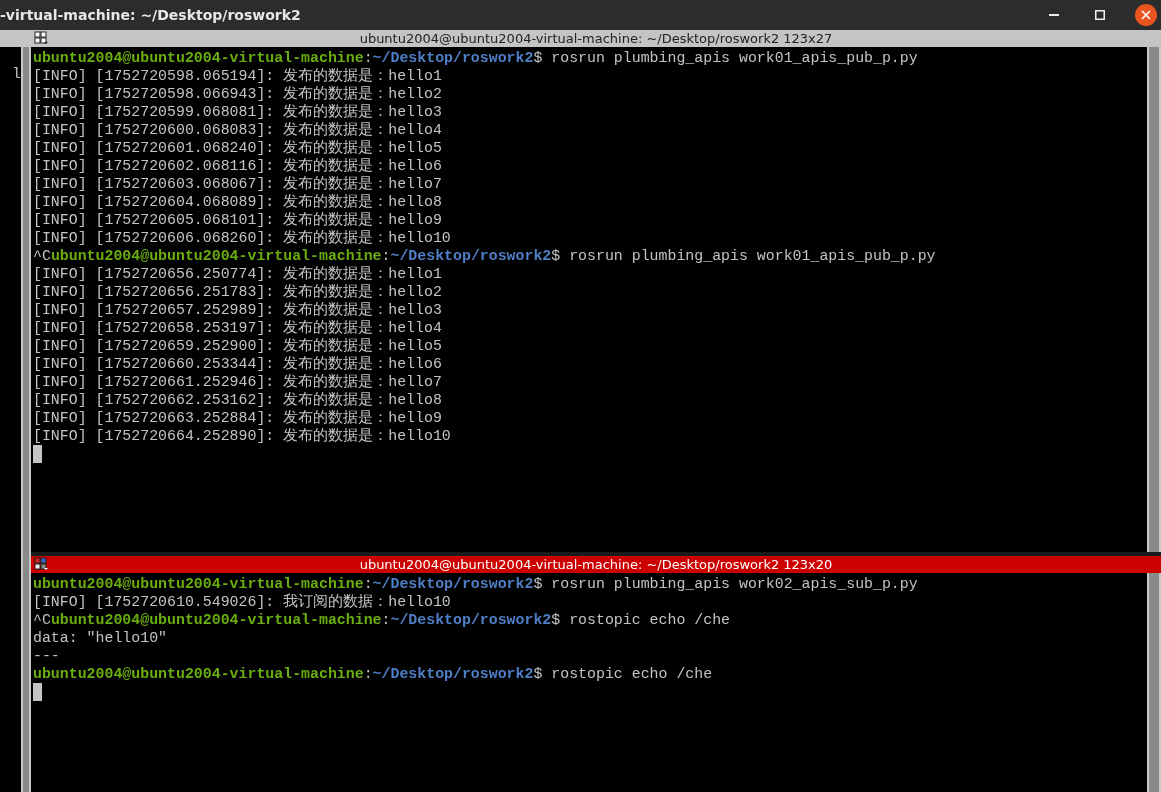 The width and height of the screenshot is (1161, 792). What do you see at coordinates (151, 15) in the screenshot?
I see `window-title: -virtual-machine: ~/Desktop/roswork2` at bounding box center [151, 15].